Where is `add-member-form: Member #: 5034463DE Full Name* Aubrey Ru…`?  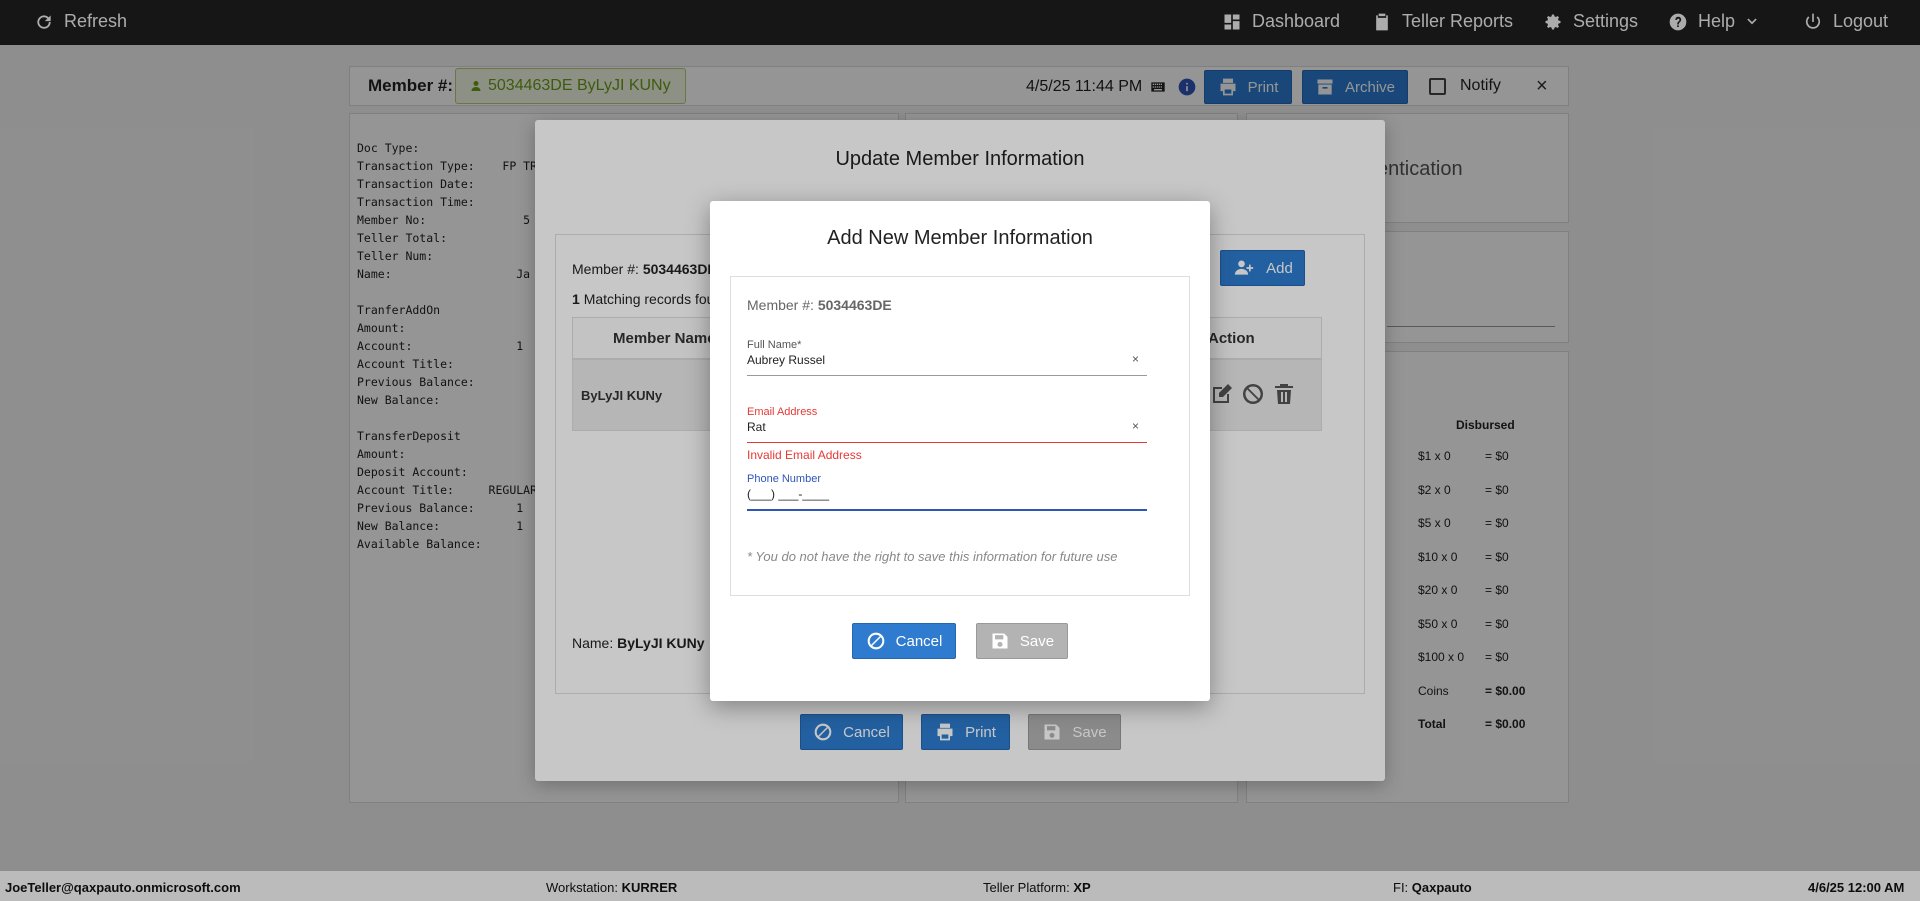
add-member-form: Member #: 5034463DE Full Name* Aubrey Ru… is located at coordinates (960, 436).